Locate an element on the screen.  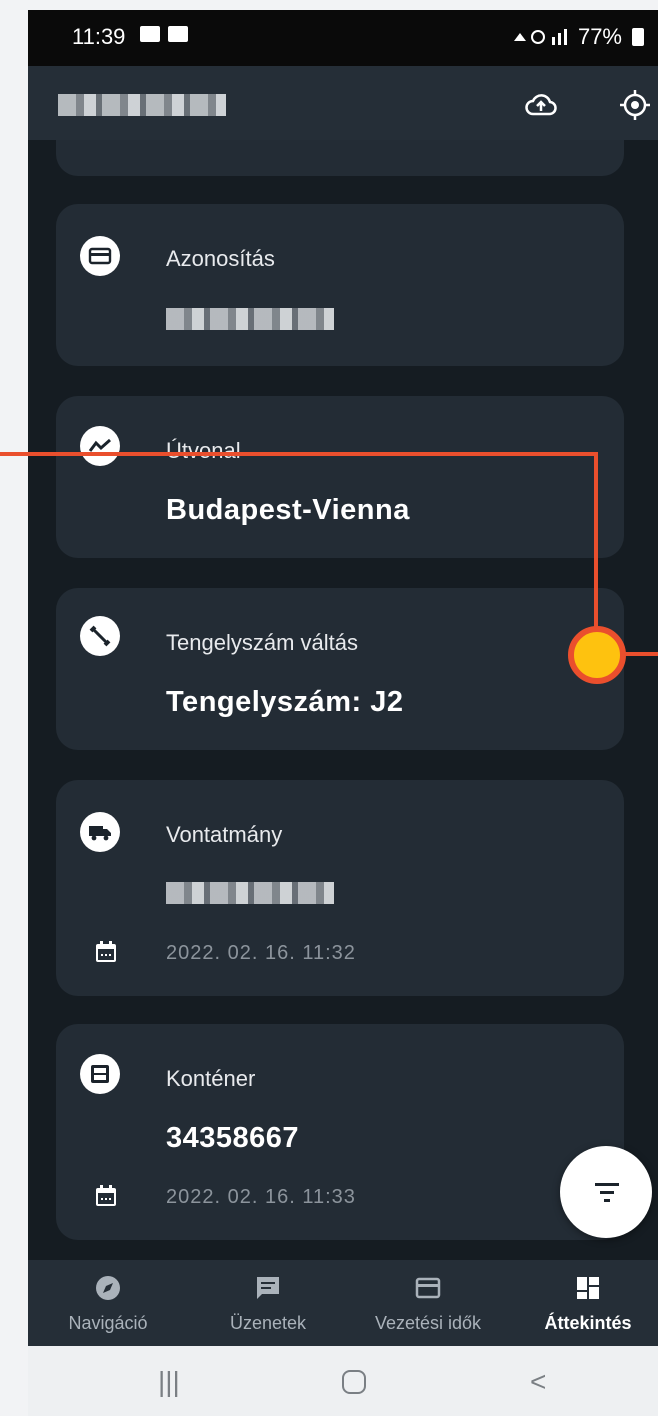
card-value: Tengelyszám: J2 is located at coordinates (285, 702).